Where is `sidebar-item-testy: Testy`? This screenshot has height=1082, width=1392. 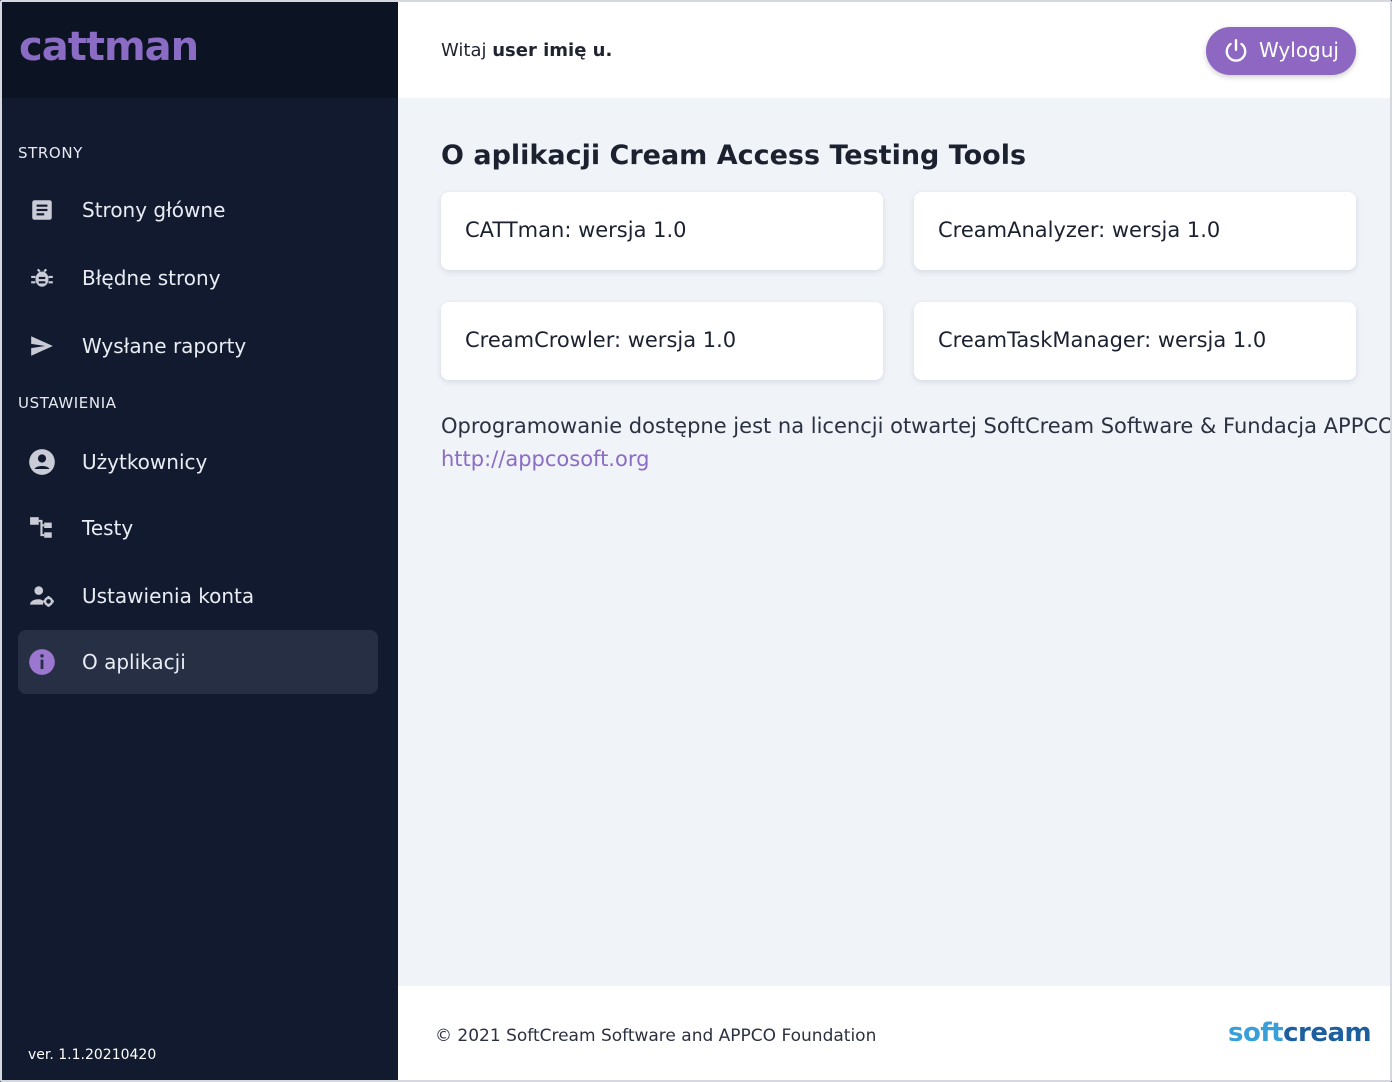 sidebar-item-testy: Testy is located at coordinates (198, 528).